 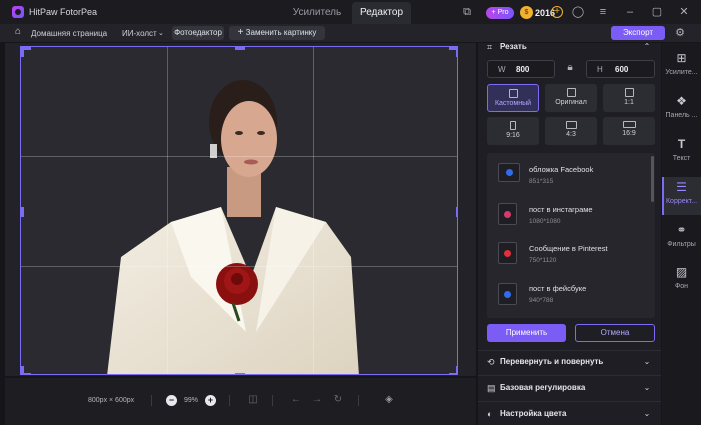 What do you see at coordinates (526, 333) in the screenshot?
I see `apply-button: Применить` at bounding box center [526, 333].